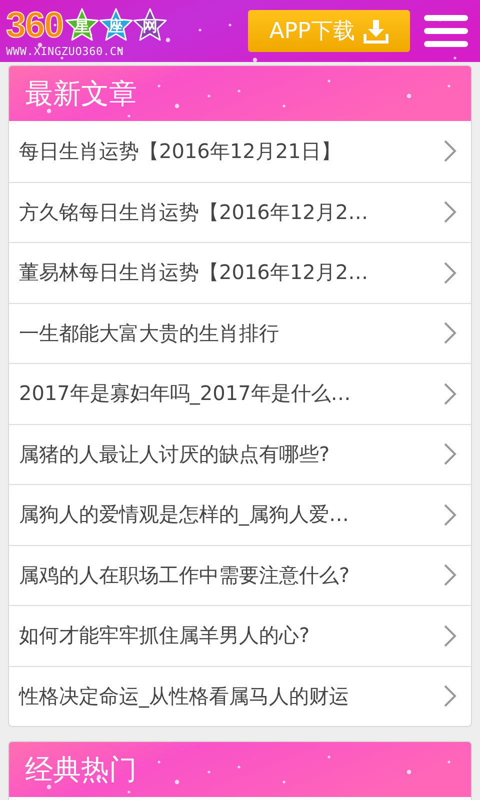 This screenshot has height=800, width=480. What do you see at coordinates (35, 24) in the screenshot?
I see `logo-number: 360` at bounding box center [35, 24].